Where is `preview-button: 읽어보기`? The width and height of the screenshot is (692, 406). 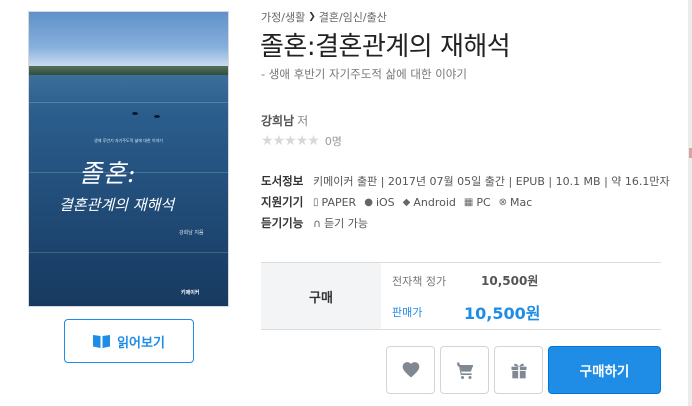
preview-button: 읽어보기 is located at coordinates (129, 341).